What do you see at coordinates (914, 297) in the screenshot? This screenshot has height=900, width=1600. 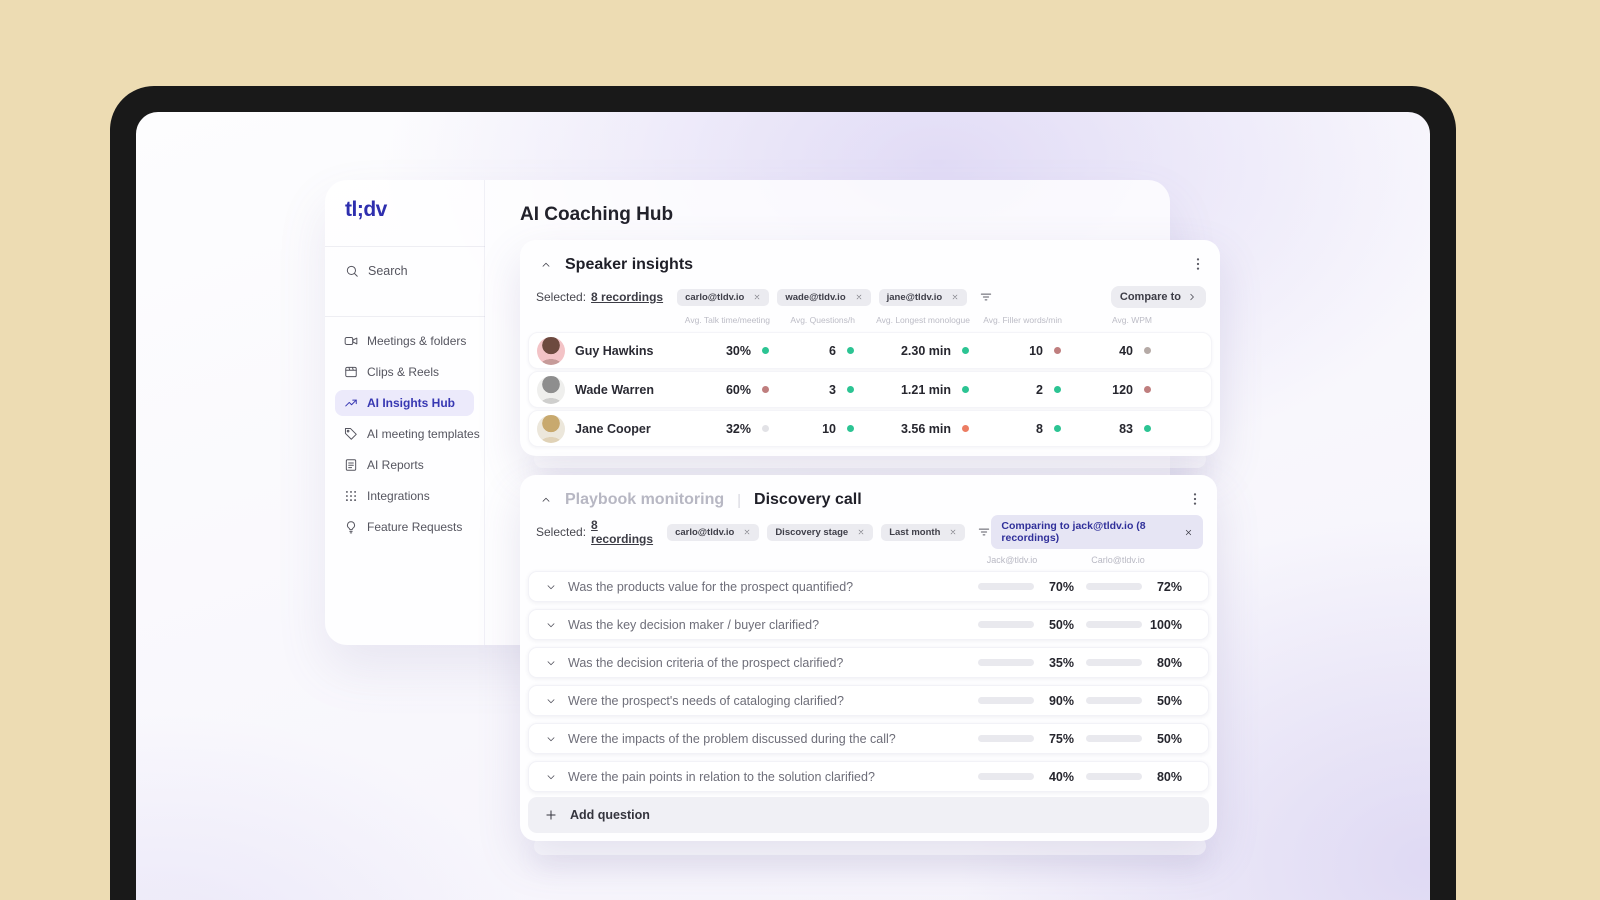 I see `filter-chip-label: jane@tldv.io` at bounding box center [914, 297].